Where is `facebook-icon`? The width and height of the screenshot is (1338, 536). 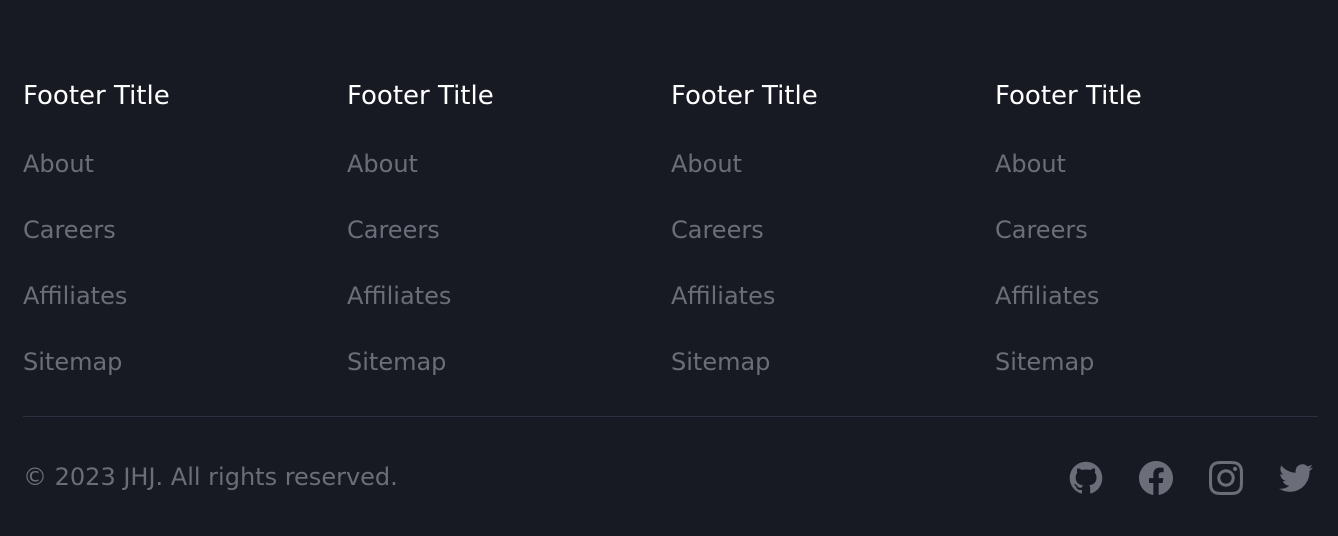
facebook-icon is located at coordinates (1156, 478).